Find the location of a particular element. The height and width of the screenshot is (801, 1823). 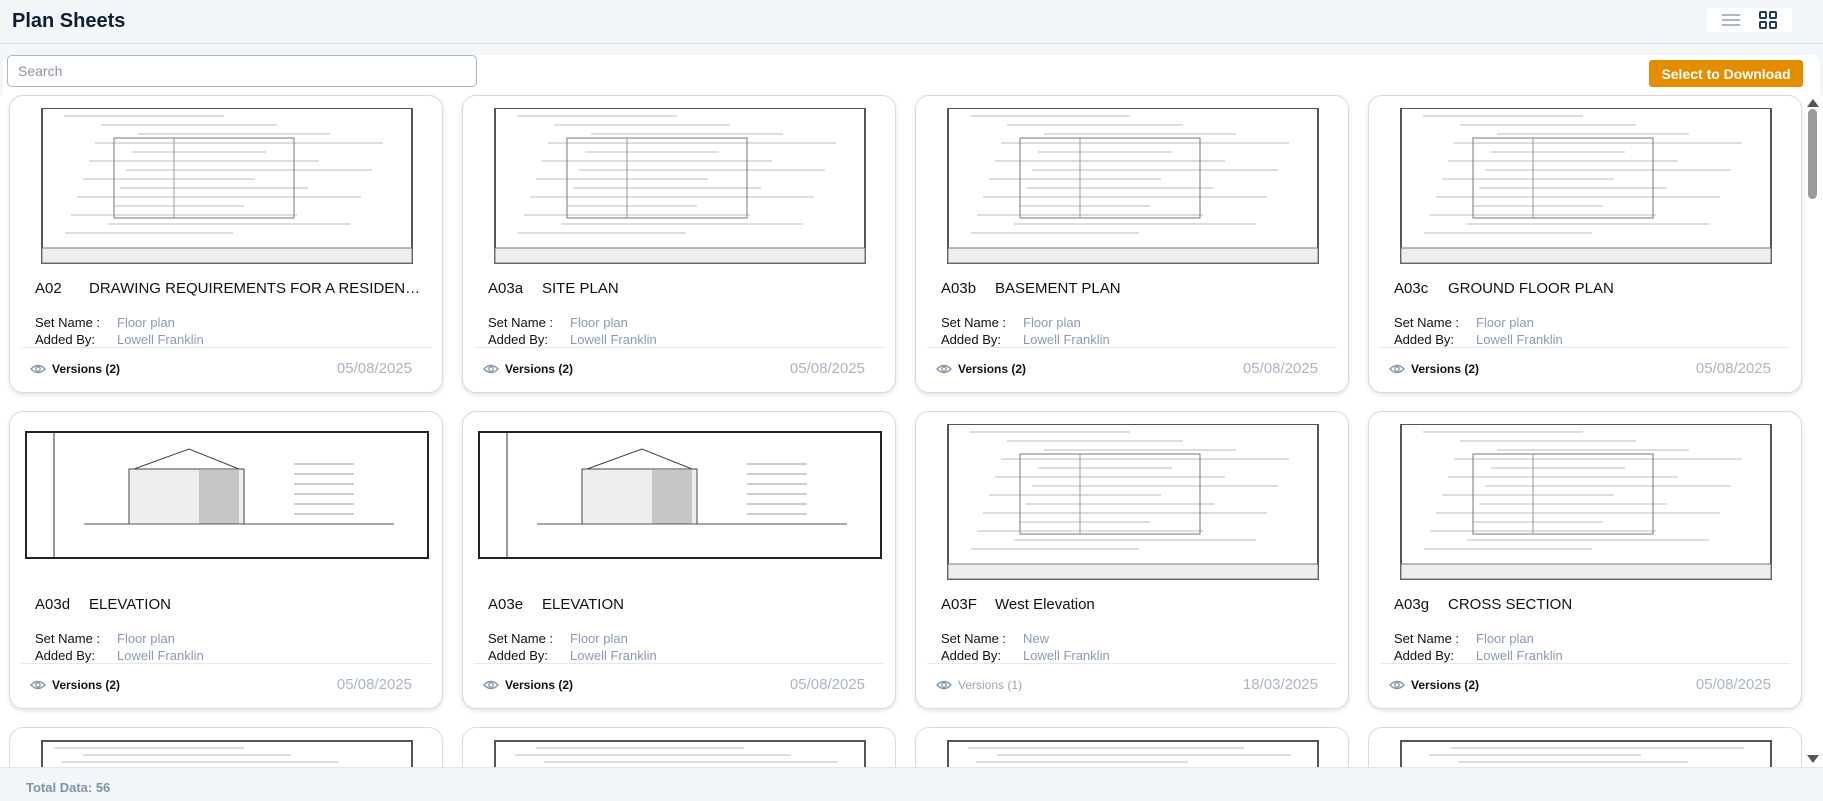

header: Plan Sheets is located at coordinates (911, 22).